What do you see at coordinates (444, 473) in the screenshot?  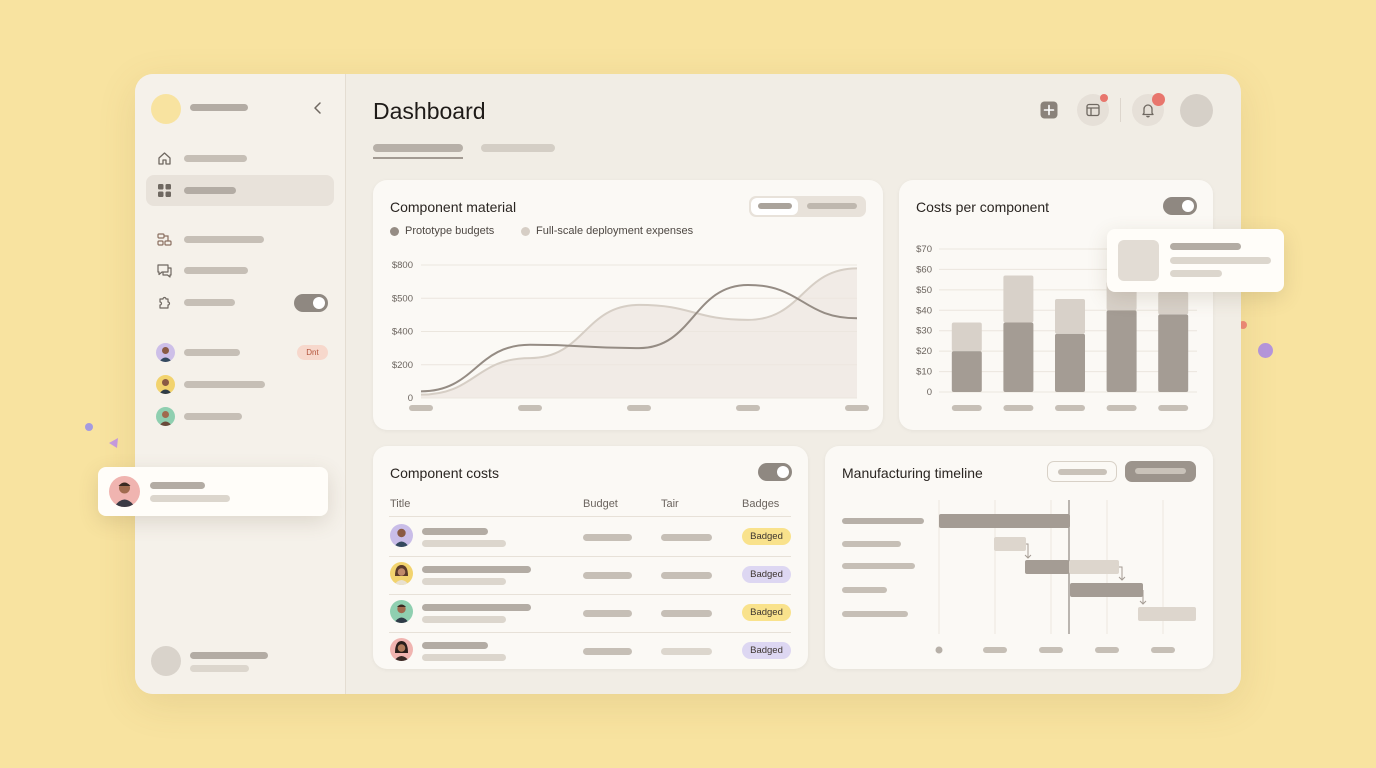 I see `card-title: Component costs` at bounding box center [444, 473].